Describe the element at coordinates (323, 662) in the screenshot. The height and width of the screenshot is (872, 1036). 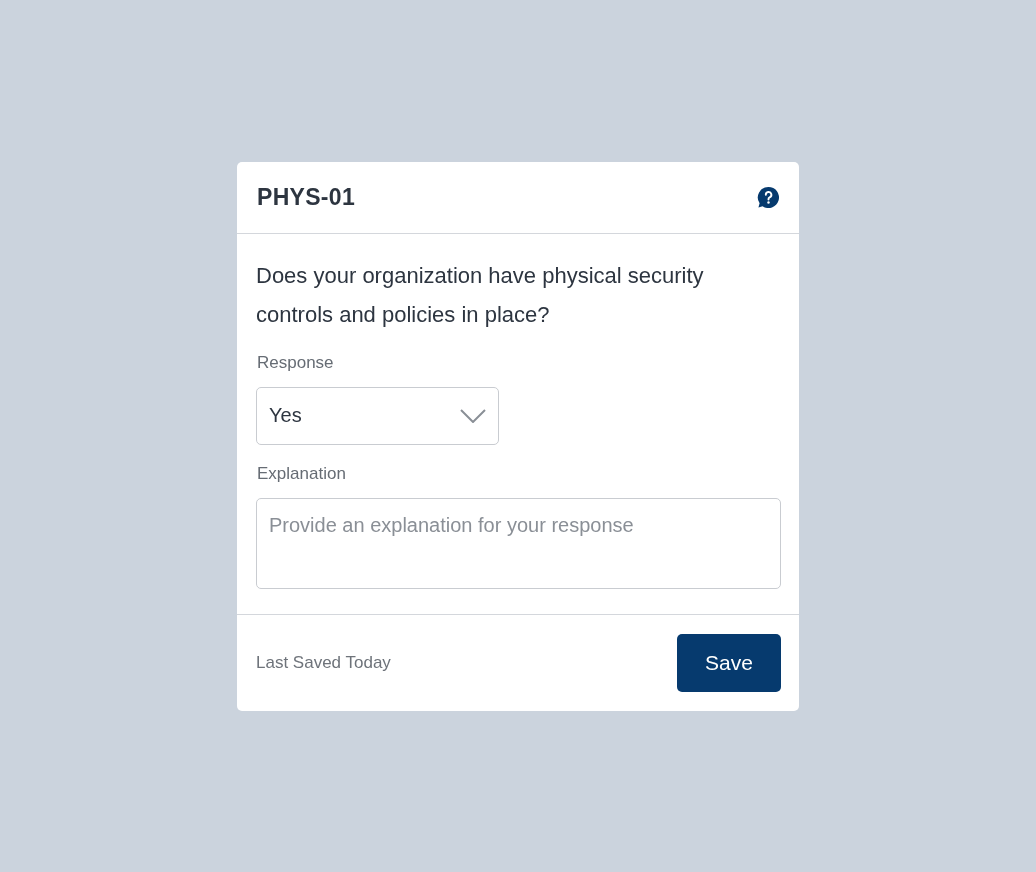
I see `save-status: Last Saved Today` at that location.